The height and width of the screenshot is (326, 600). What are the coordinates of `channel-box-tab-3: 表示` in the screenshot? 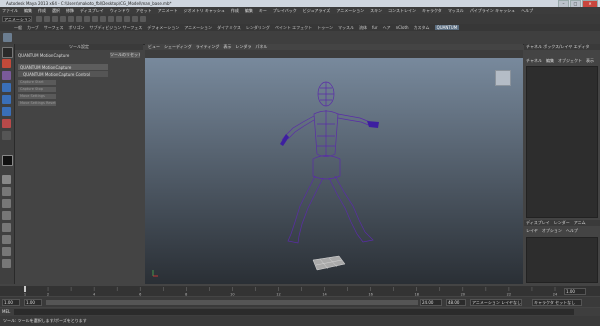 It's located at (590, 61).